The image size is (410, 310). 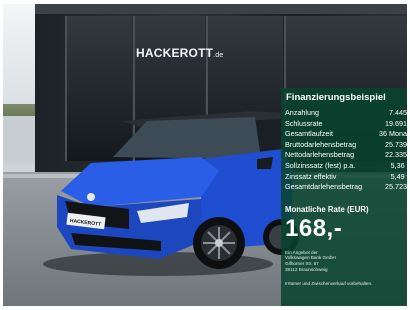 I want to click on car-mirror, so click(x=265, y=163).